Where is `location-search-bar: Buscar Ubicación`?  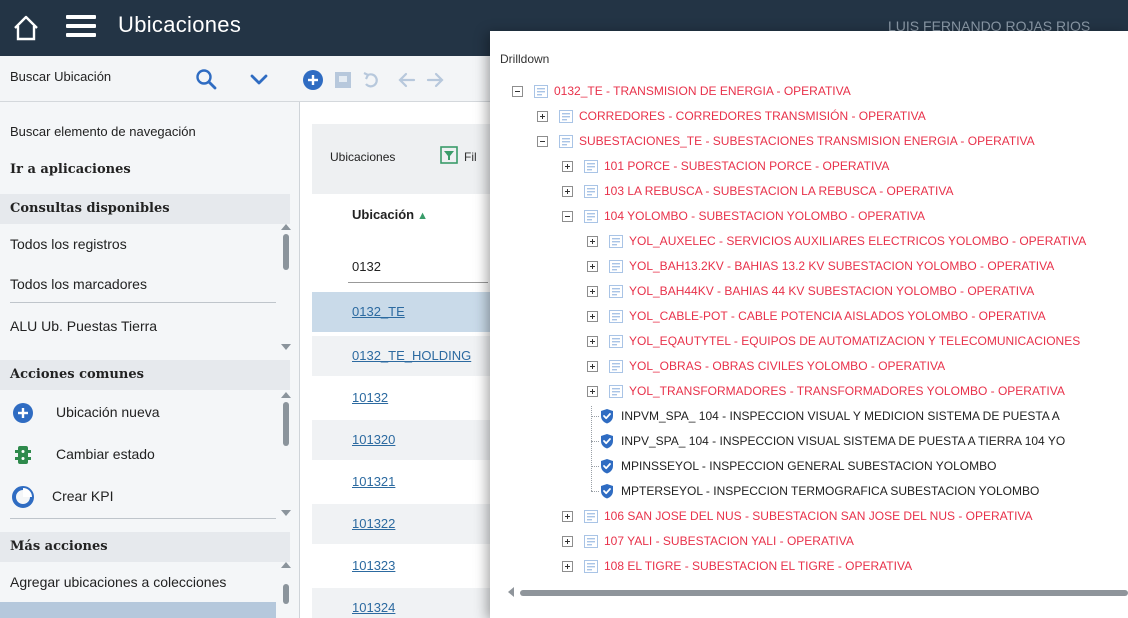
location-search-bar: Buscar Ubicación is located at coordinates (150, 79).